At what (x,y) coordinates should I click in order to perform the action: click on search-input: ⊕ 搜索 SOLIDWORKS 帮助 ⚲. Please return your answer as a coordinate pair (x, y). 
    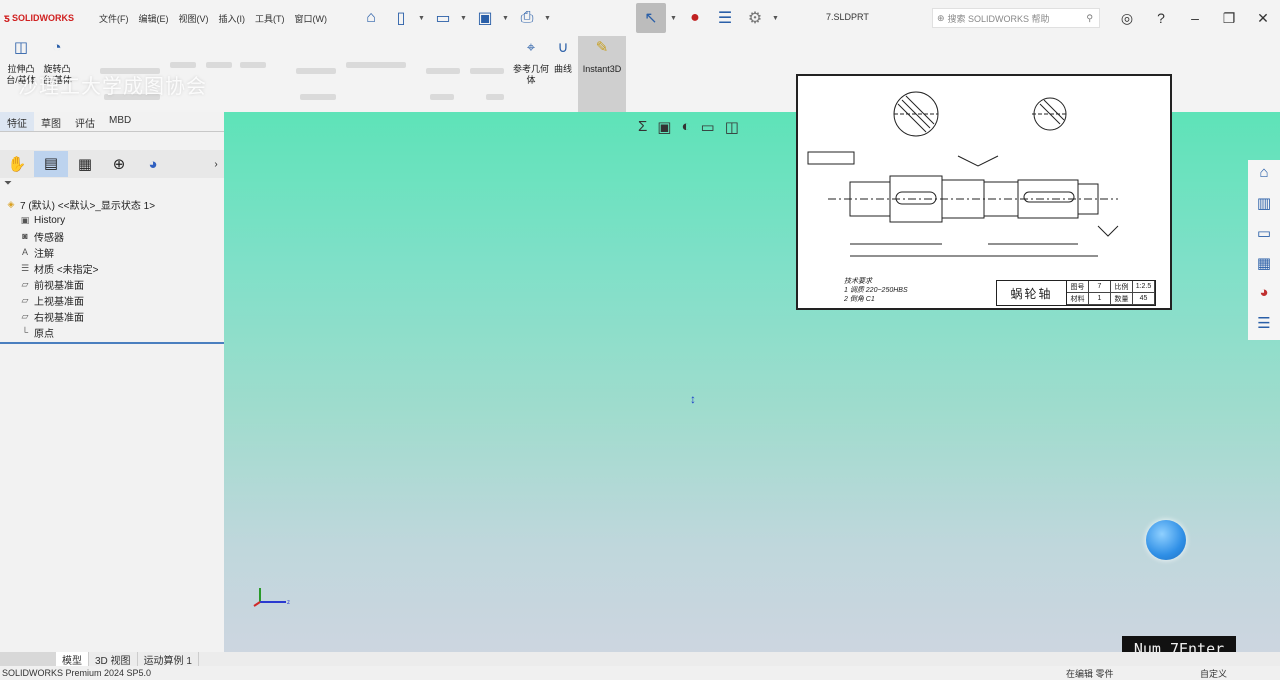
    Looking at the image, I should click on (1016, 18).